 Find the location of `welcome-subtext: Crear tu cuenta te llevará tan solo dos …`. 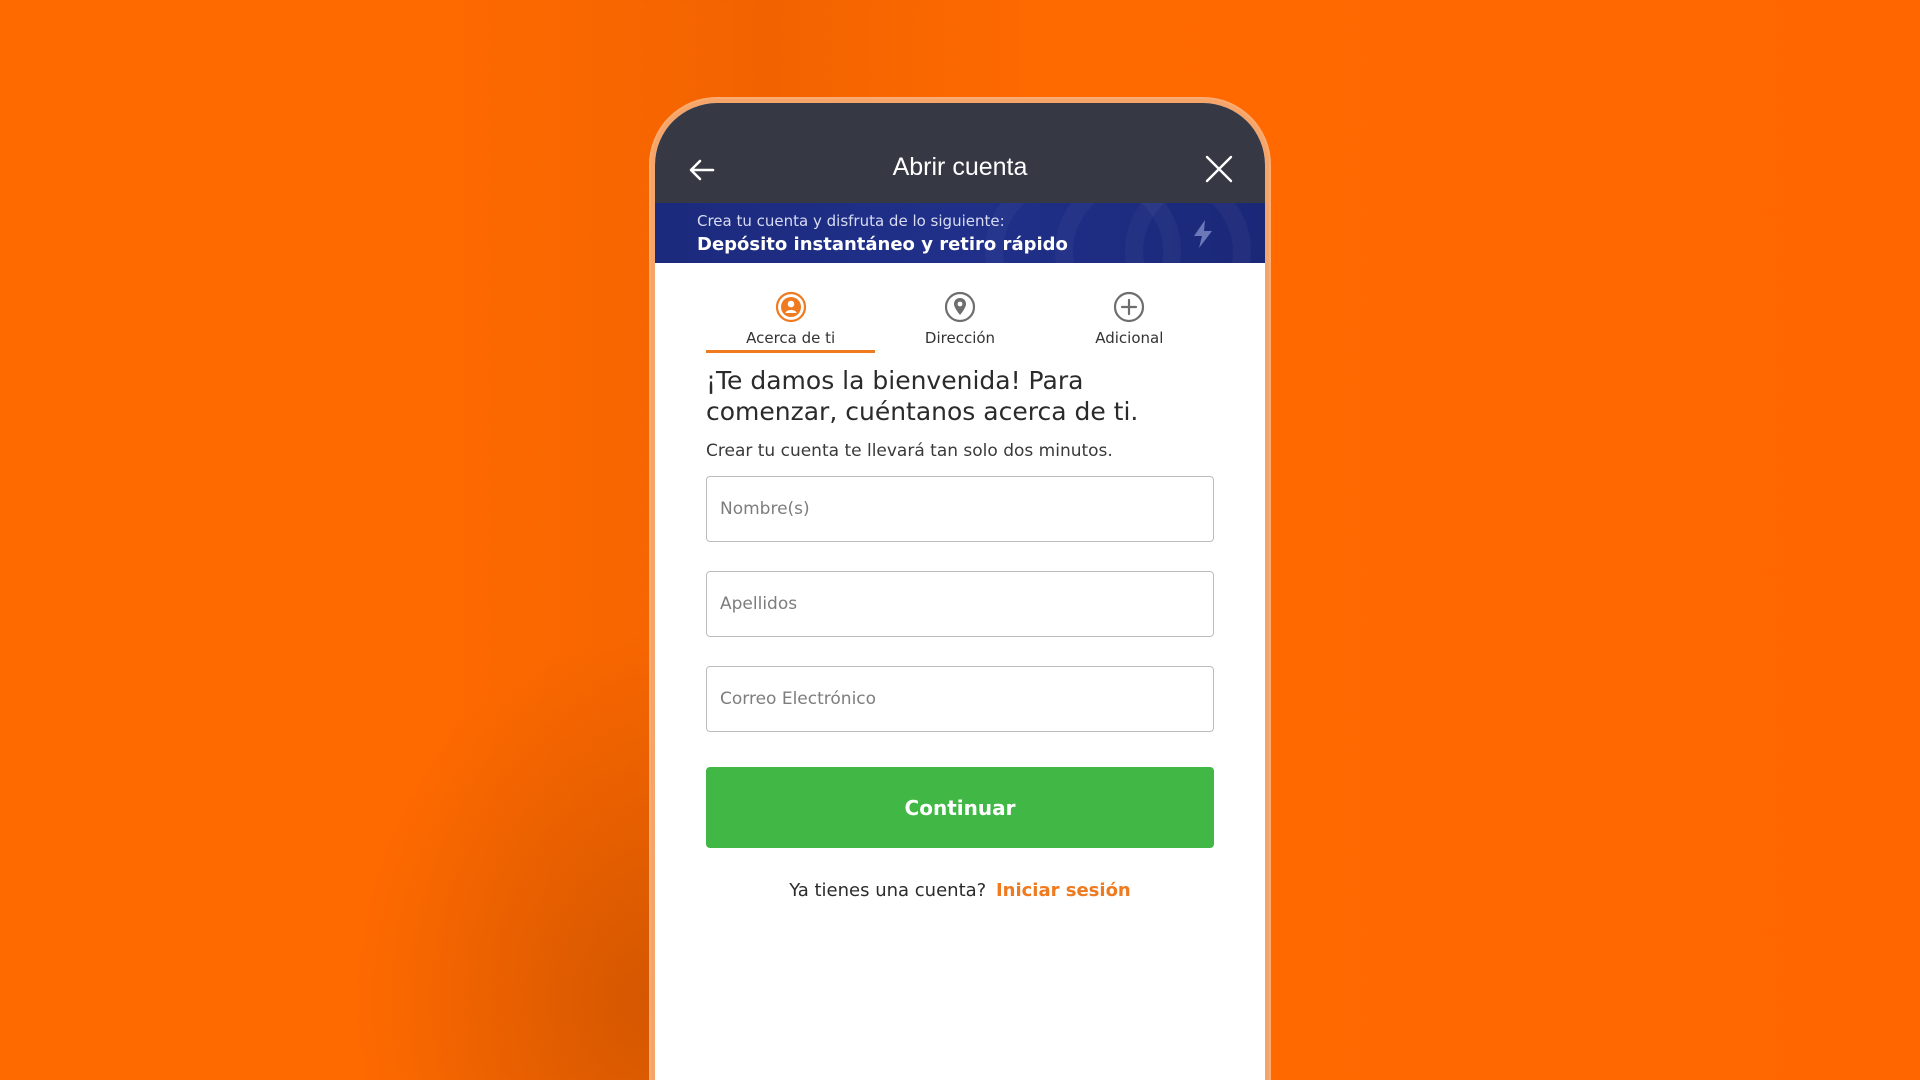

welcome-subtext: Crear tu cuenta te llevará tan solo dos … is located at coordinates (909, 451).